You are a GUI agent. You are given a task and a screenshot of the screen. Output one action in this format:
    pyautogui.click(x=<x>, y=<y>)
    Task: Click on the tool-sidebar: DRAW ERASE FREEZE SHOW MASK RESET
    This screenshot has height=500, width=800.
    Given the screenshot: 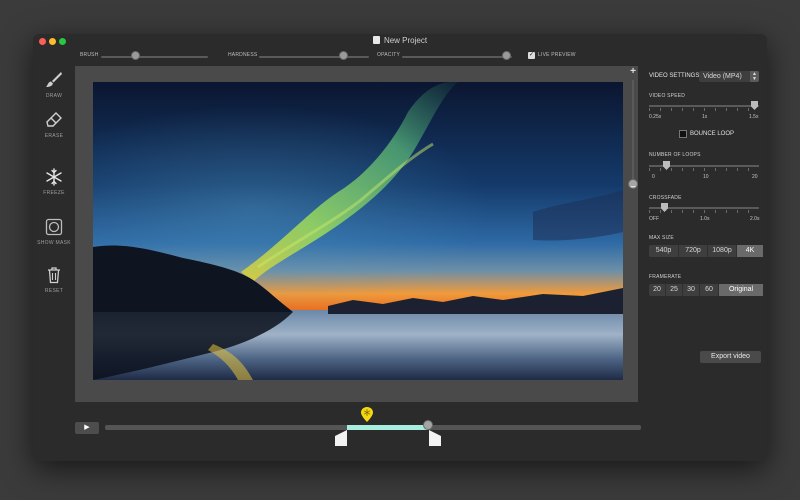 What is the action you would take?
    pyautogui.click(x=54, y=263)
    